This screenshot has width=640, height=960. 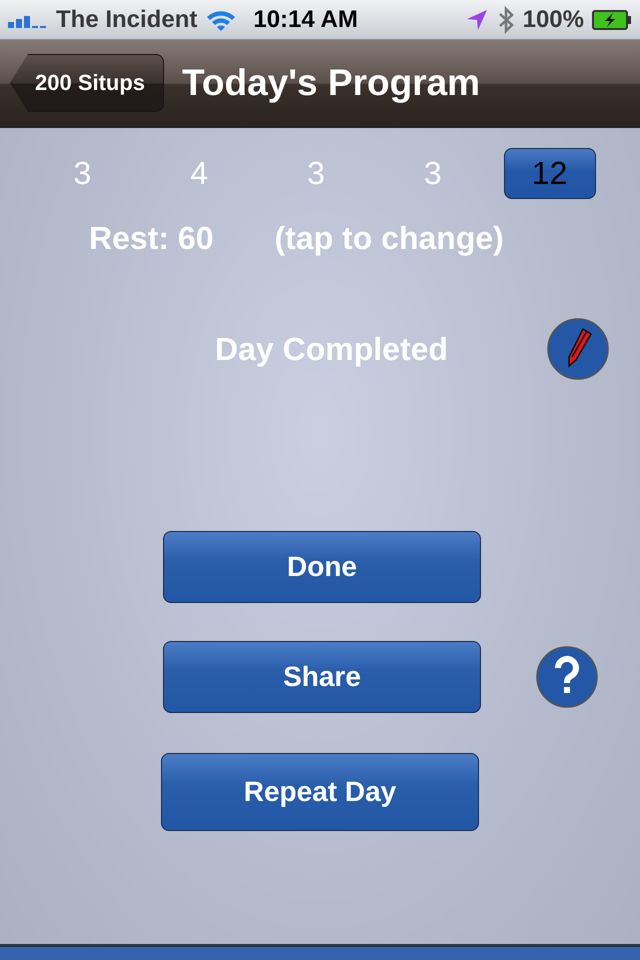 What do you see at coordinates (389, 238) in the screenshot?
I see `tap-hint: (tap to change)` at bounding box center [389, 238].